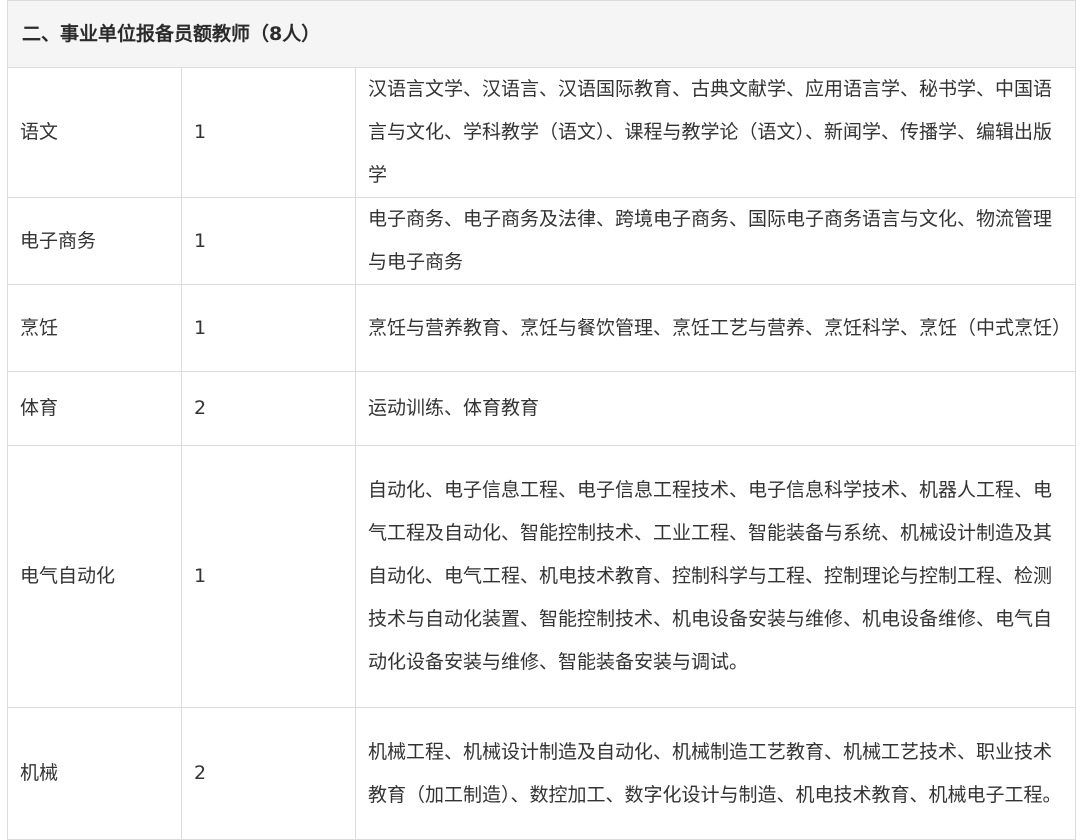  Describe the element at coordinates (94, 773) in the screenshot. I see `subject-cell: 机械` at that location.